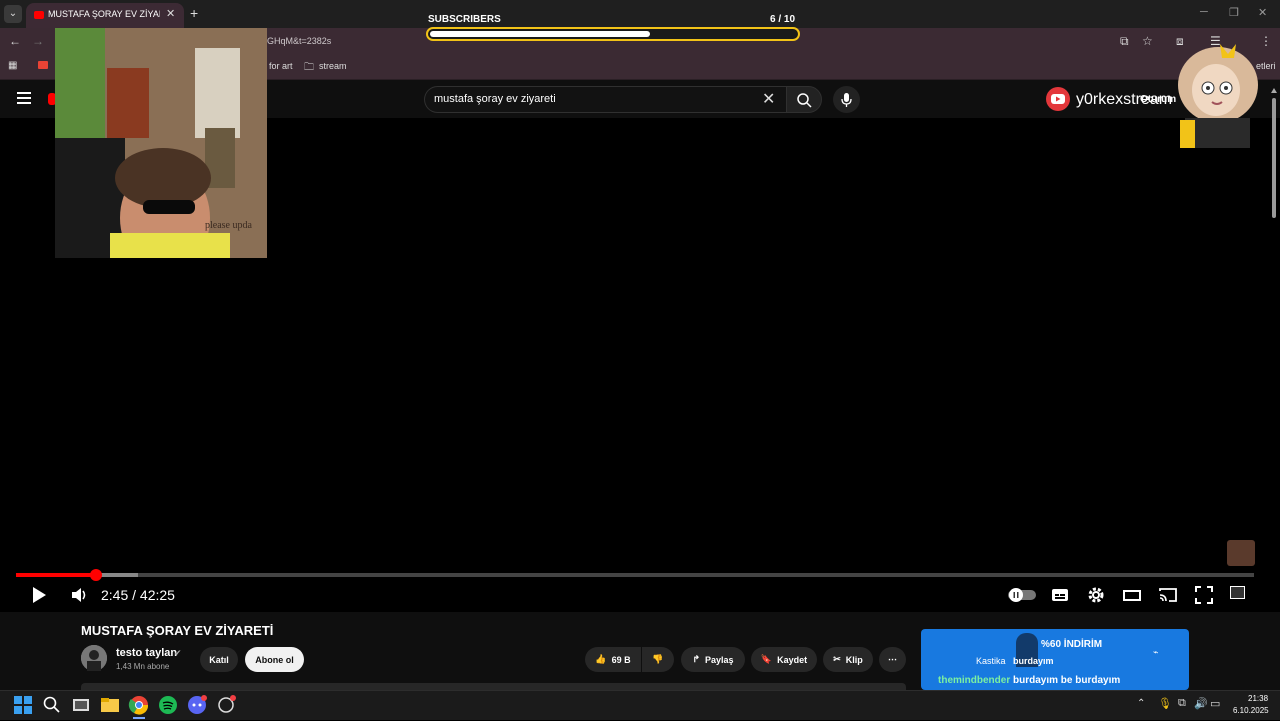  Describe the element at coordinates (1258, 698) in the screenshot. I see `taskbar-time: 21:38` at that location.